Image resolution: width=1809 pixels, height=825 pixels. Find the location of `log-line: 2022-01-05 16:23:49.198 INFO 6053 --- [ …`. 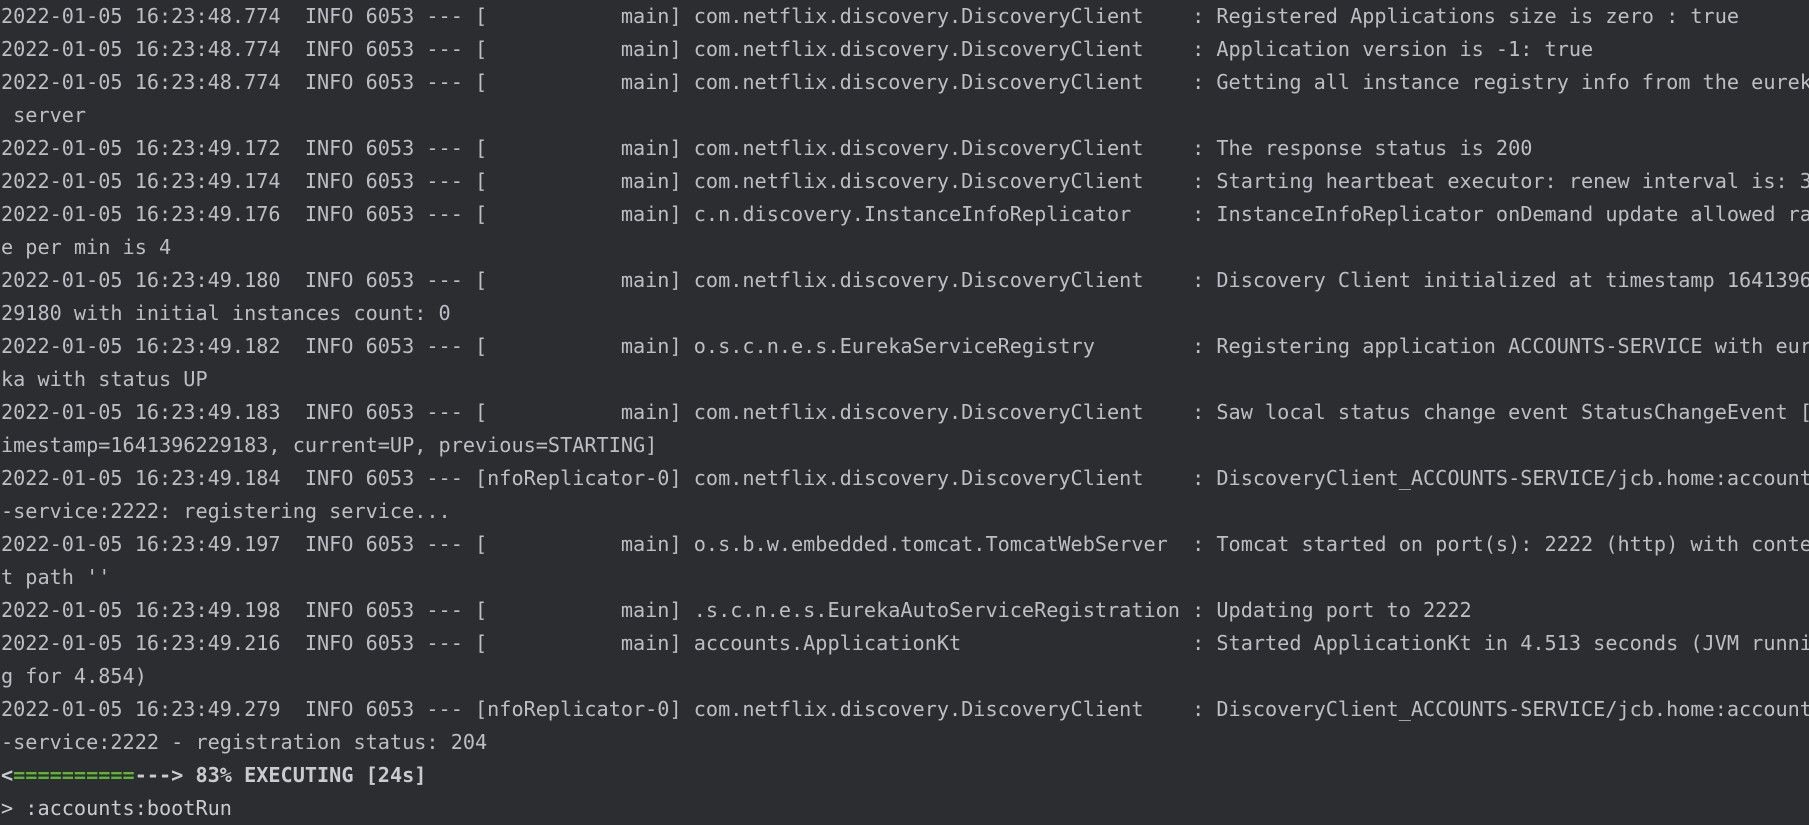

log-line: 2022-01-05 16:23:49.198 INFO 6053 --- [ … is located at coordinates (736, 610).